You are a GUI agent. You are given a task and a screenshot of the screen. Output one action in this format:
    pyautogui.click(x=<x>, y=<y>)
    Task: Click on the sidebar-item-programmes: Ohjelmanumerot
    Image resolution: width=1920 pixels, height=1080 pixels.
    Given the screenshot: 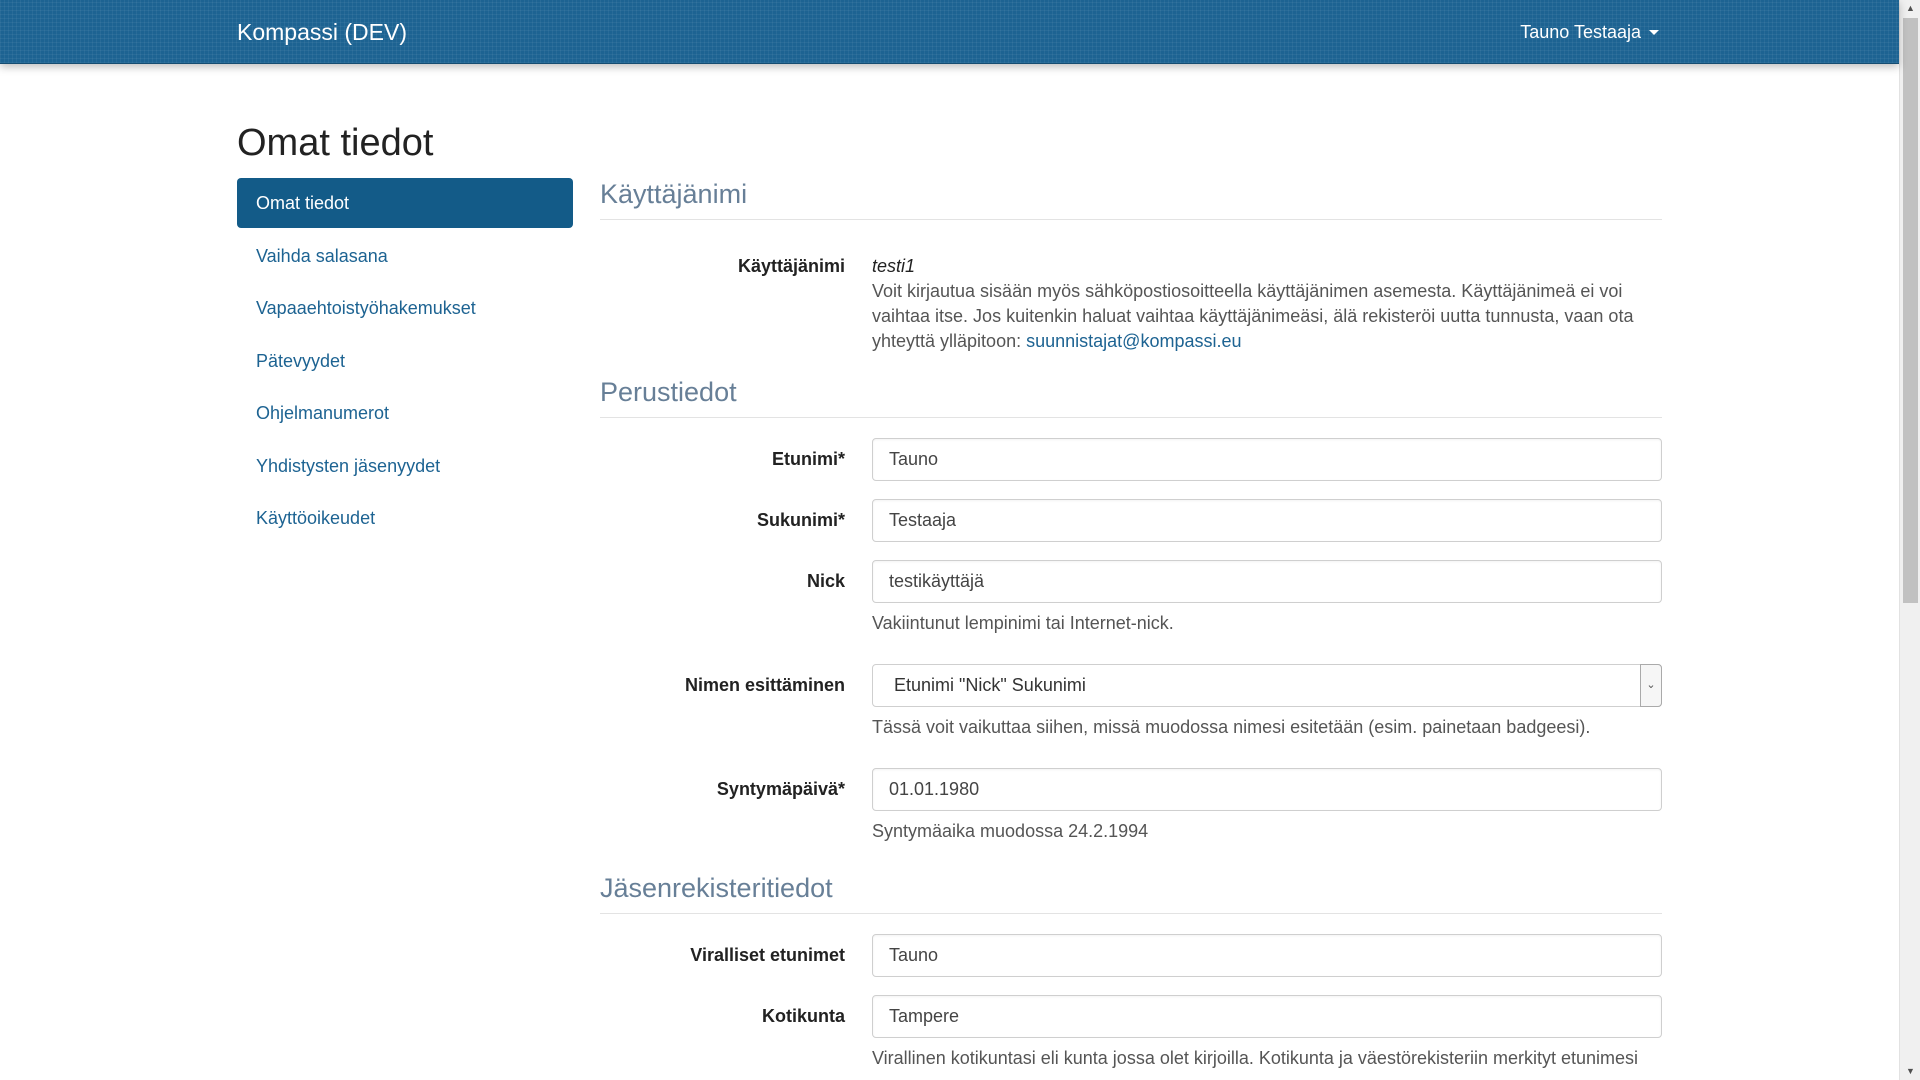 What is the action you would take?
    pyautogui.click(x=405, y=413)
    